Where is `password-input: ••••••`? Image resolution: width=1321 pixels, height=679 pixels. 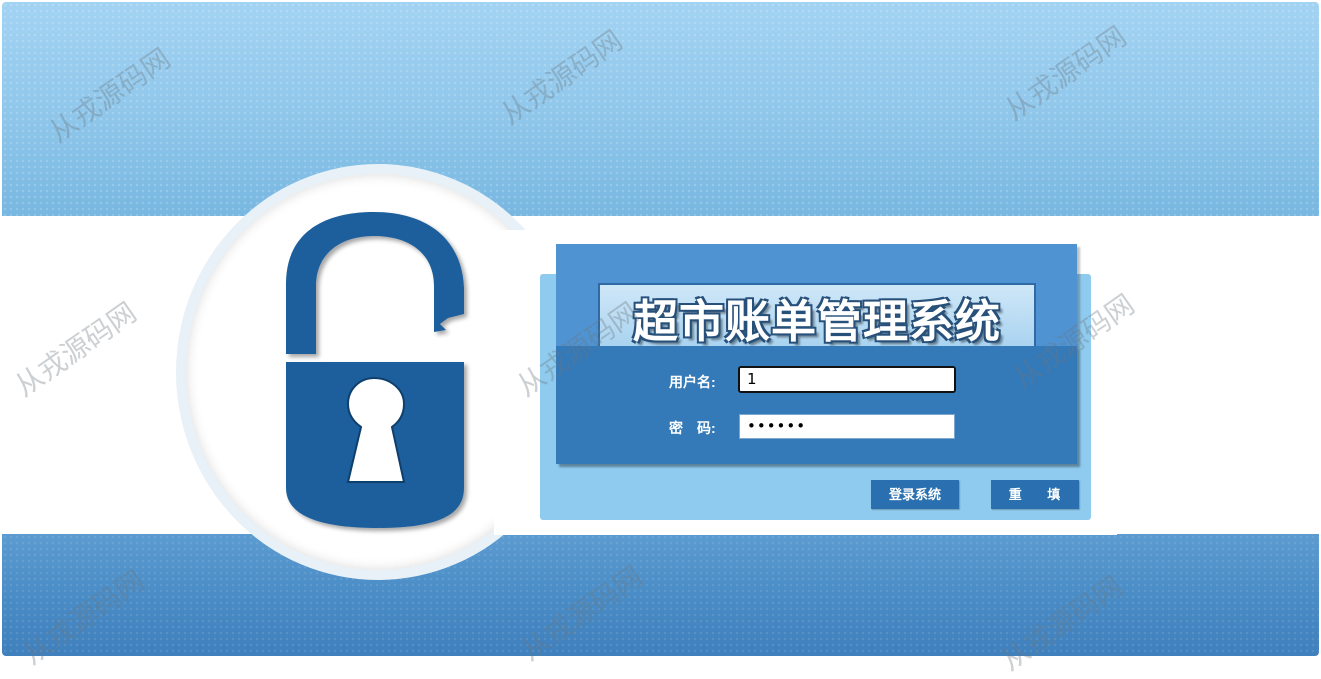 password-input: •••••• is located at coordinates (847, 426).